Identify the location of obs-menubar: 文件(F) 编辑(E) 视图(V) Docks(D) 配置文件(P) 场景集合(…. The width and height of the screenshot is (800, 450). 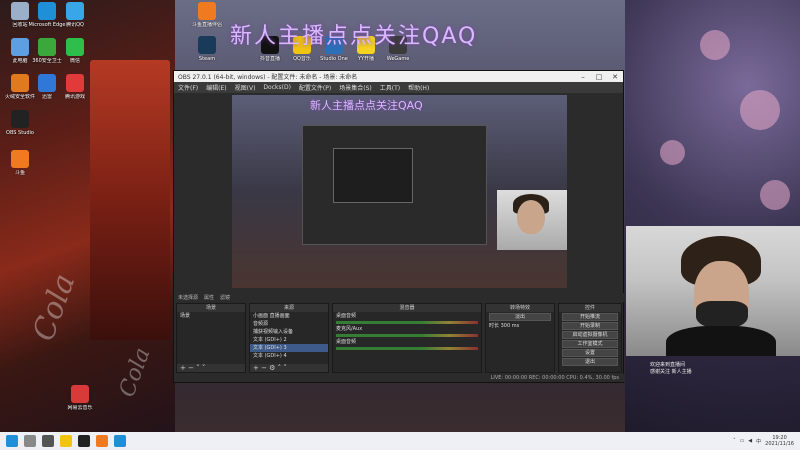
(398, 87).